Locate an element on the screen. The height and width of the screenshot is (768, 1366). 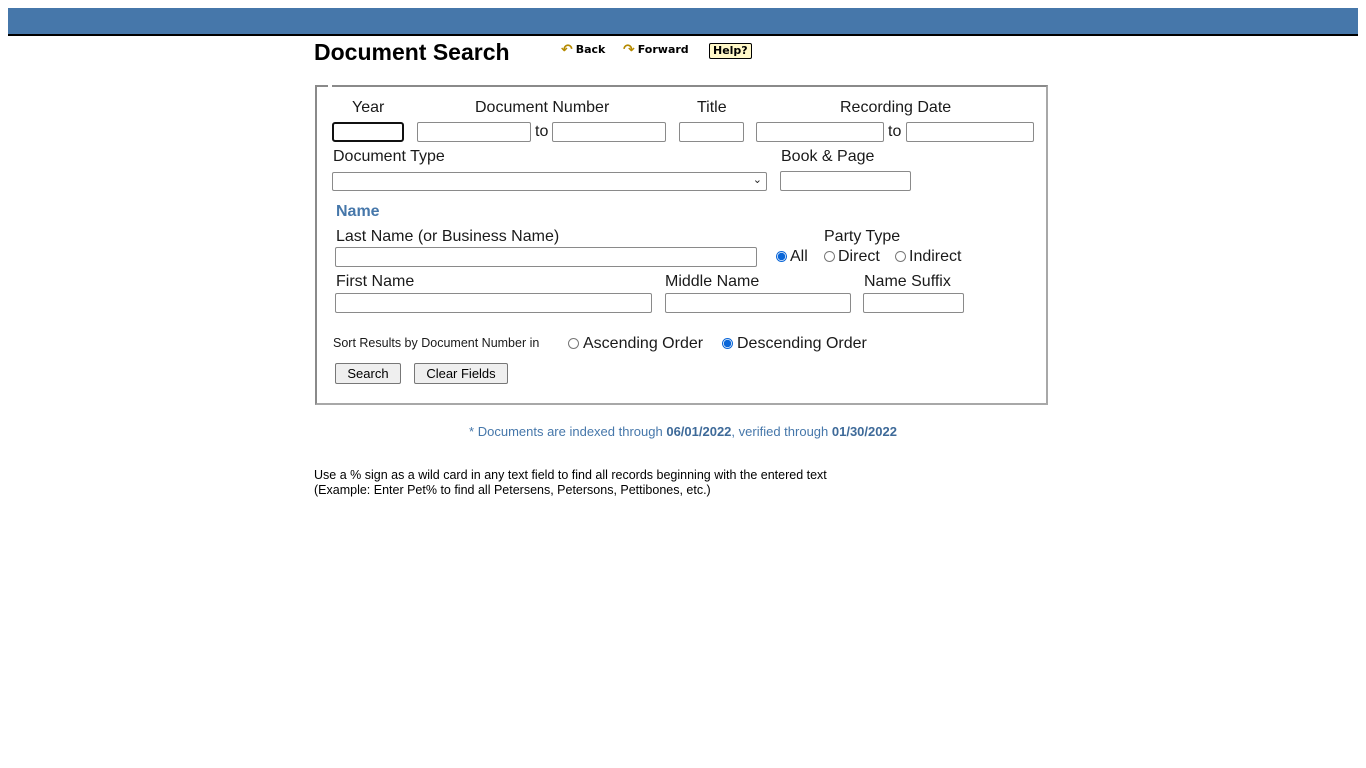
help-button: Help? is located at coordinates (730, 51).